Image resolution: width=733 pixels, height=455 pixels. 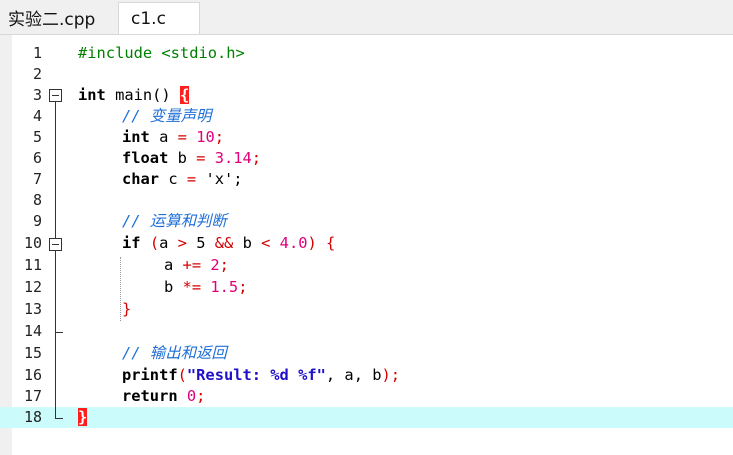 I want to click on line-number: 2, so click(x=37, y=74).